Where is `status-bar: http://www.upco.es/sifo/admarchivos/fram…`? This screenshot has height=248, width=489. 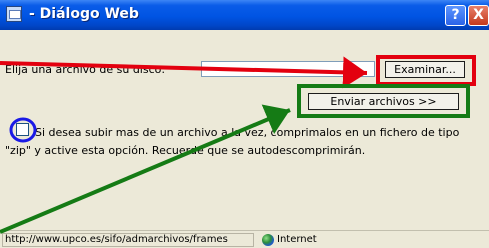
status-bar: http://www.upco.es/sifo/admarchivos/fram… is located at coordinates (244, 239).